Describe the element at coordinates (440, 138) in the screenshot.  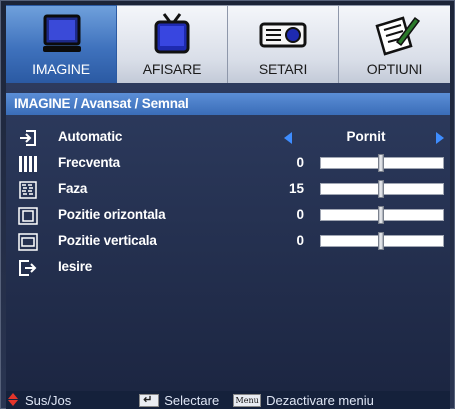
I see `arrow-right-icon` at that location.